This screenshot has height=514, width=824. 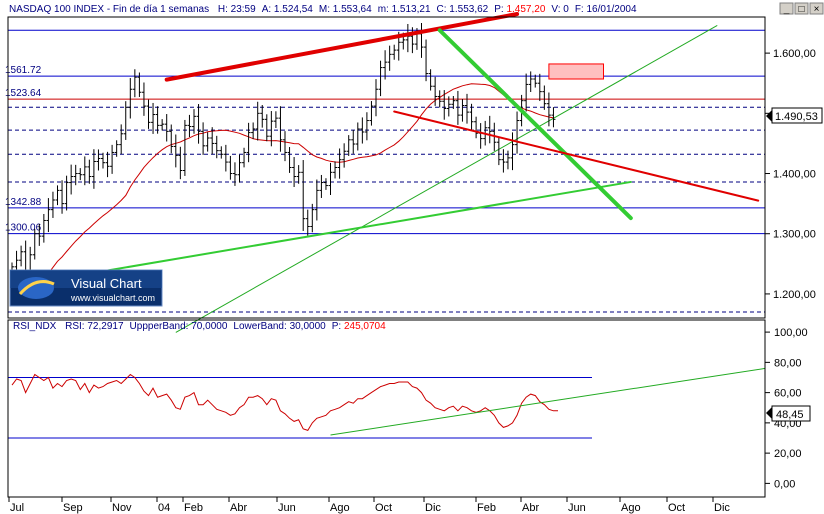 I want to click on maximize-button: □, so click(x=801, y=8).